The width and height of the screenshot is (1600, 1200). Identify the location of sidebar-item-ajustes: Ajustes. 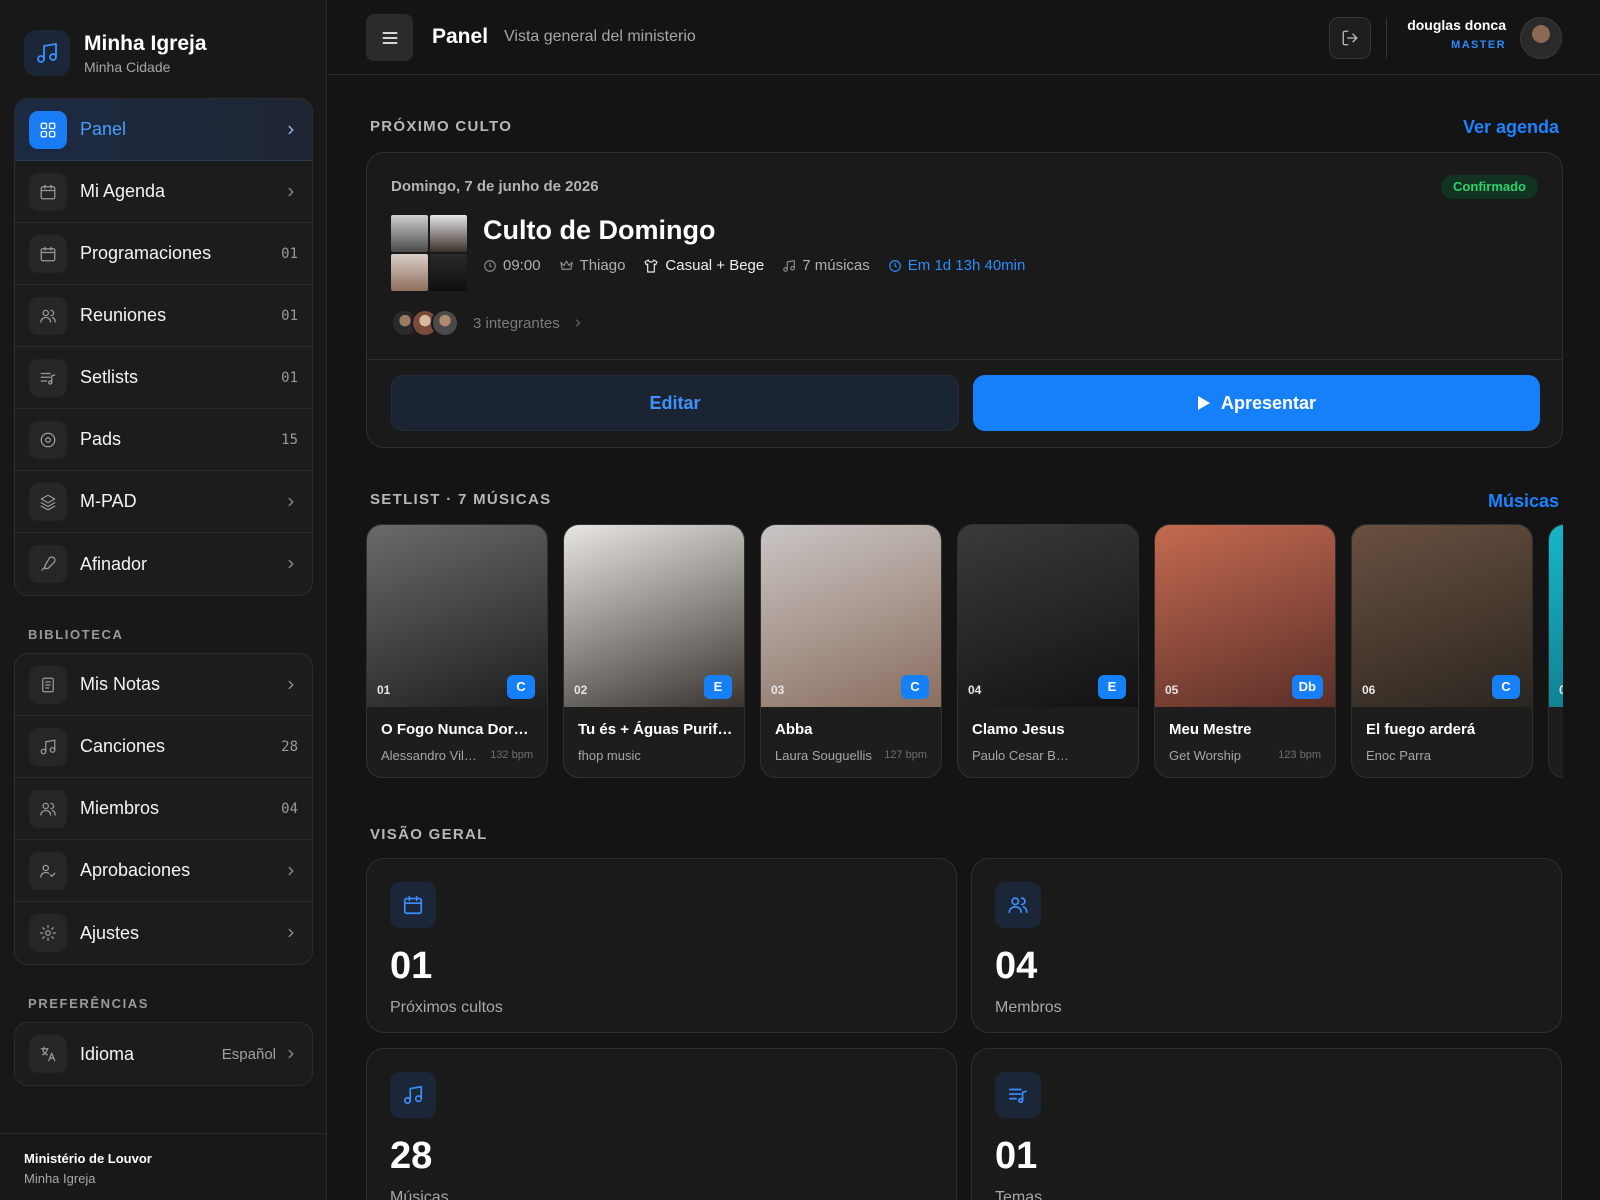
(163, 933).